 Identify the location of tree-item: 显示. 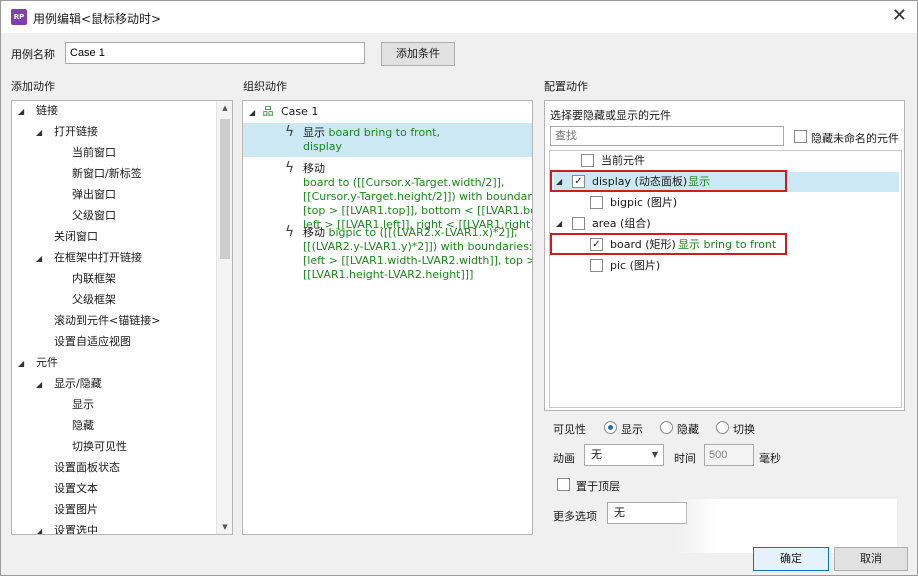
(74, 405).